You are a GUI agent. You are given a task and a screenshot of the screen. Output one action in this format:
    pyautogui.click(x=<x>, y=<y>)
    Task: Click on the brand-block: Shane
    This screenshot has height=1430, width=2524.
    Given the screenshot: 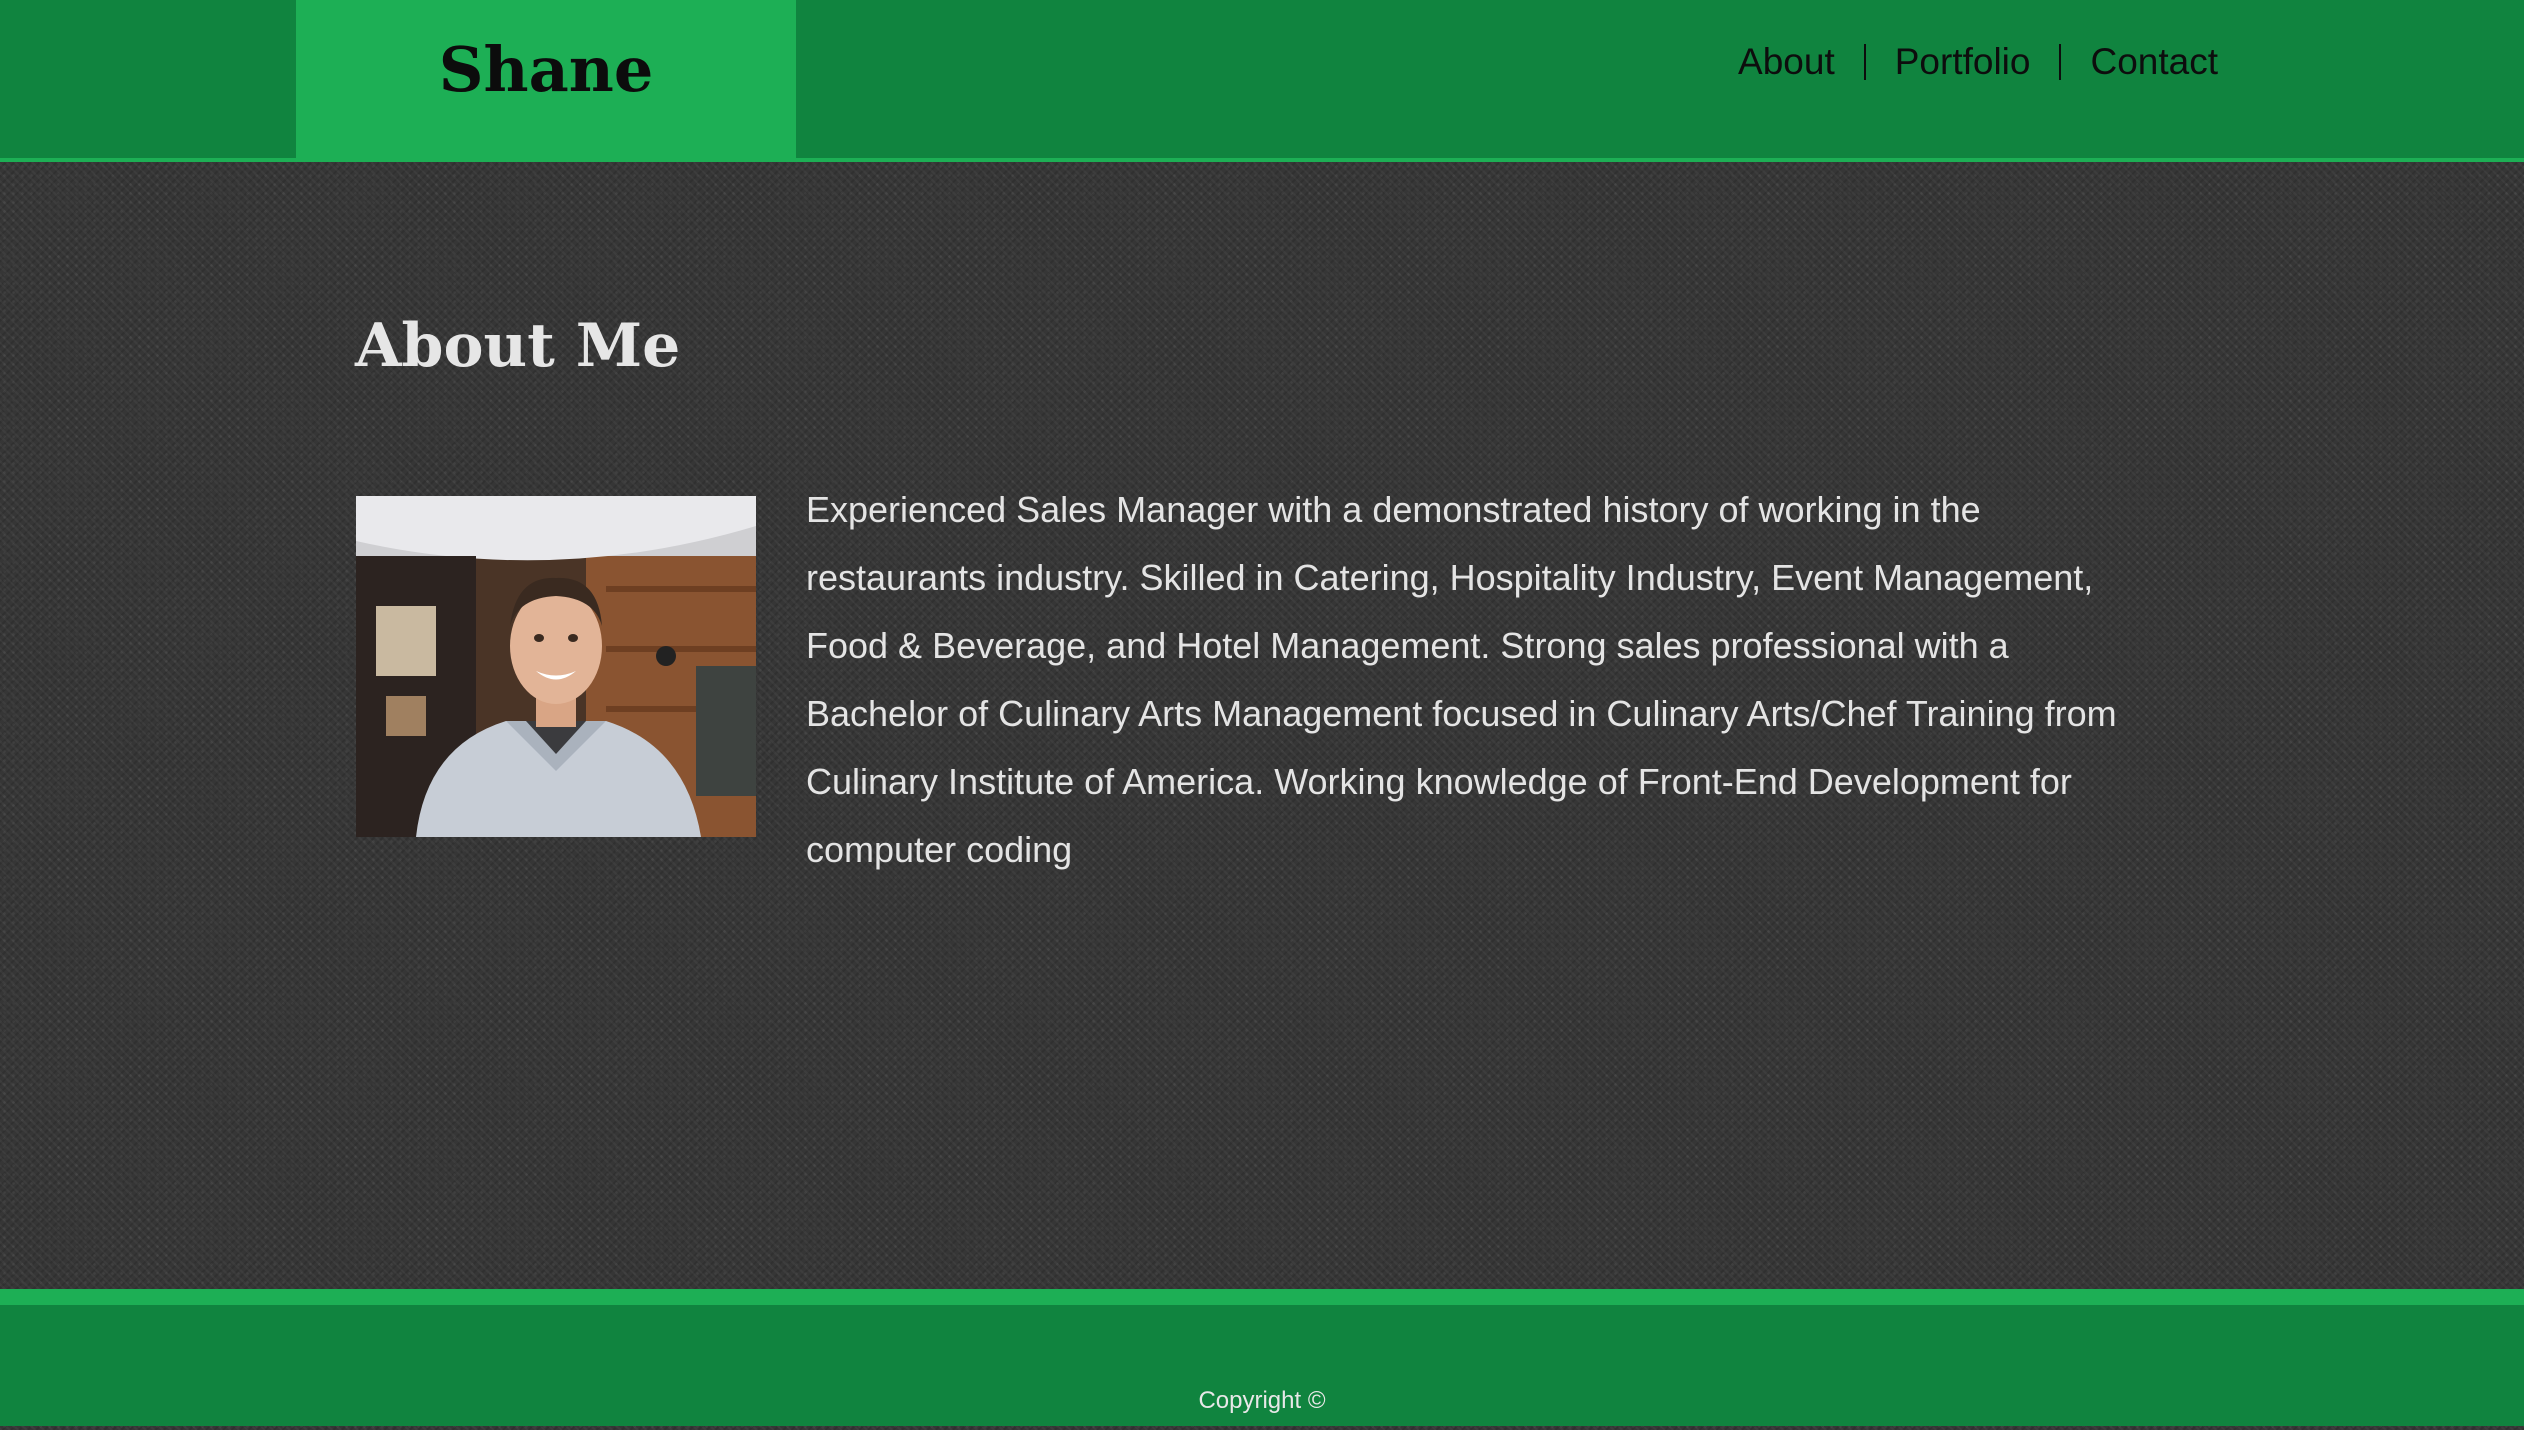 What is the action you would take?
    pyautogui.click(x=546, y=79)
    